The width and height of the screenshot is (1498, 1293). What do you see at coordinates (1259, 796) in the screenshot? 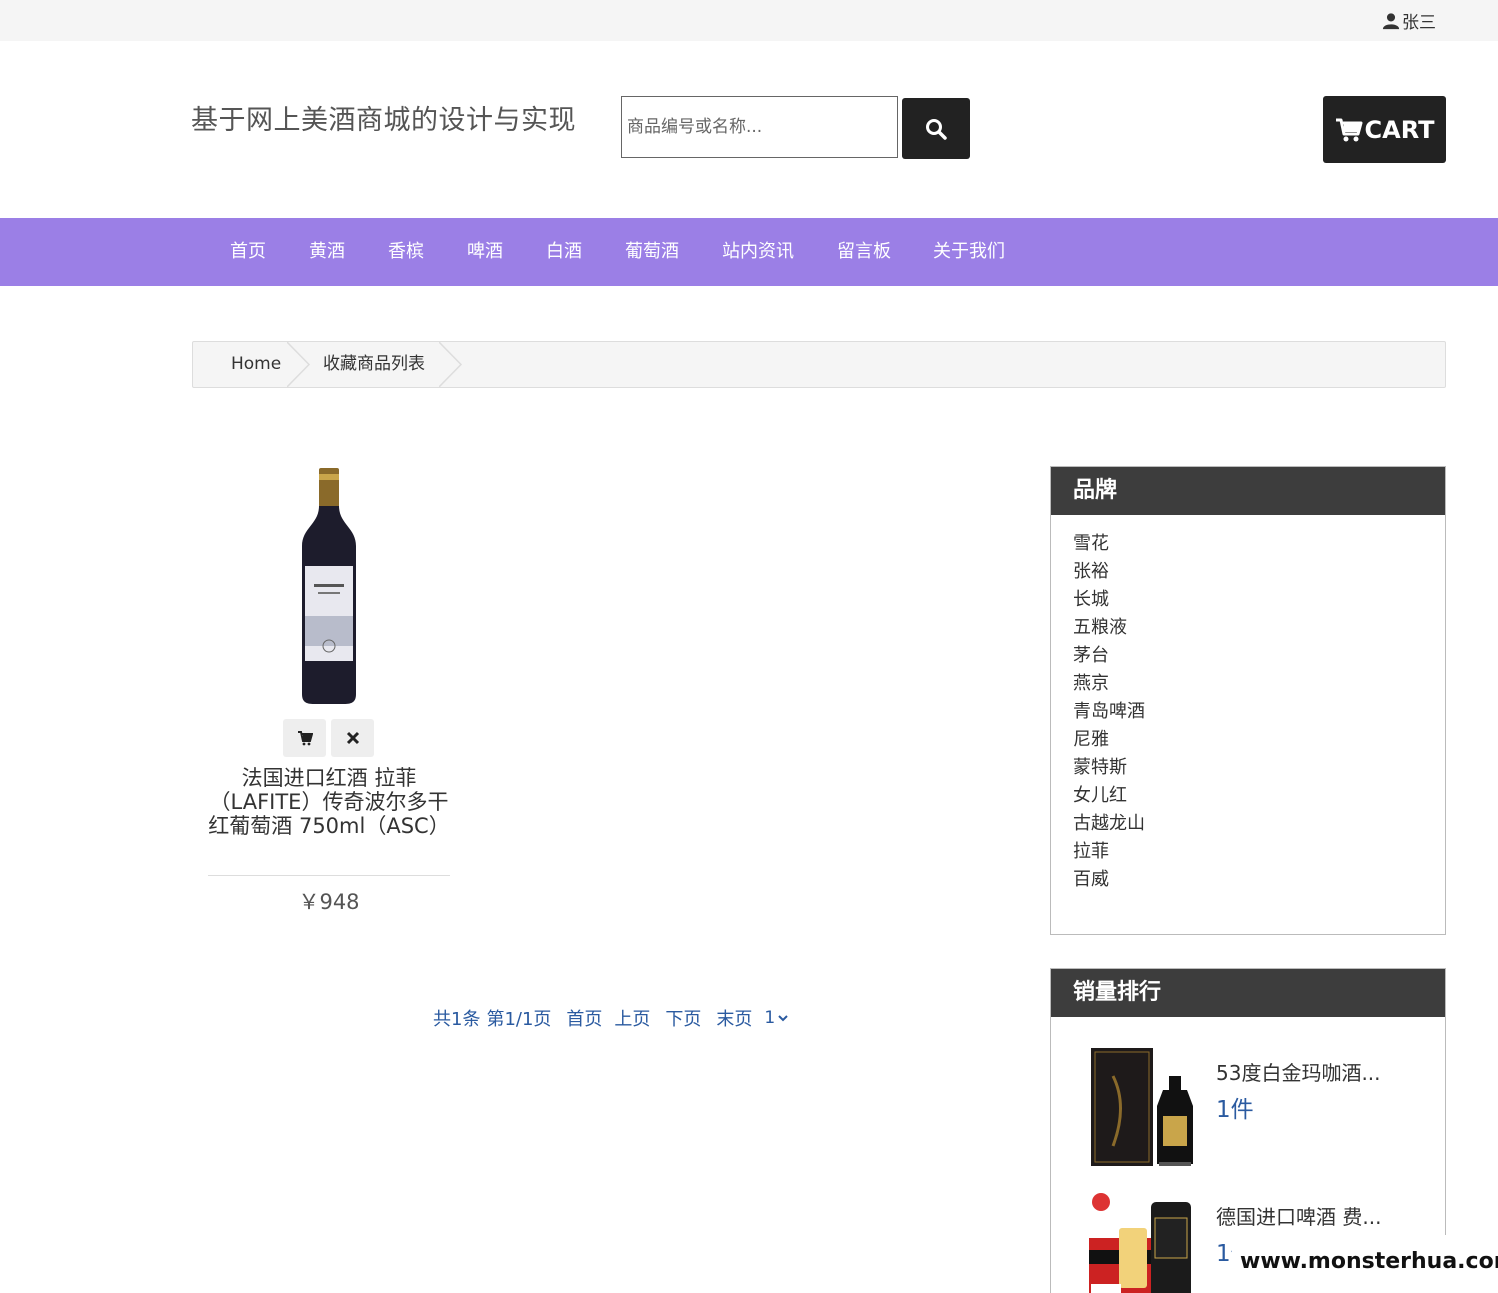
I see `brand-item: 女儿红` at bounding box center [1259, 796].